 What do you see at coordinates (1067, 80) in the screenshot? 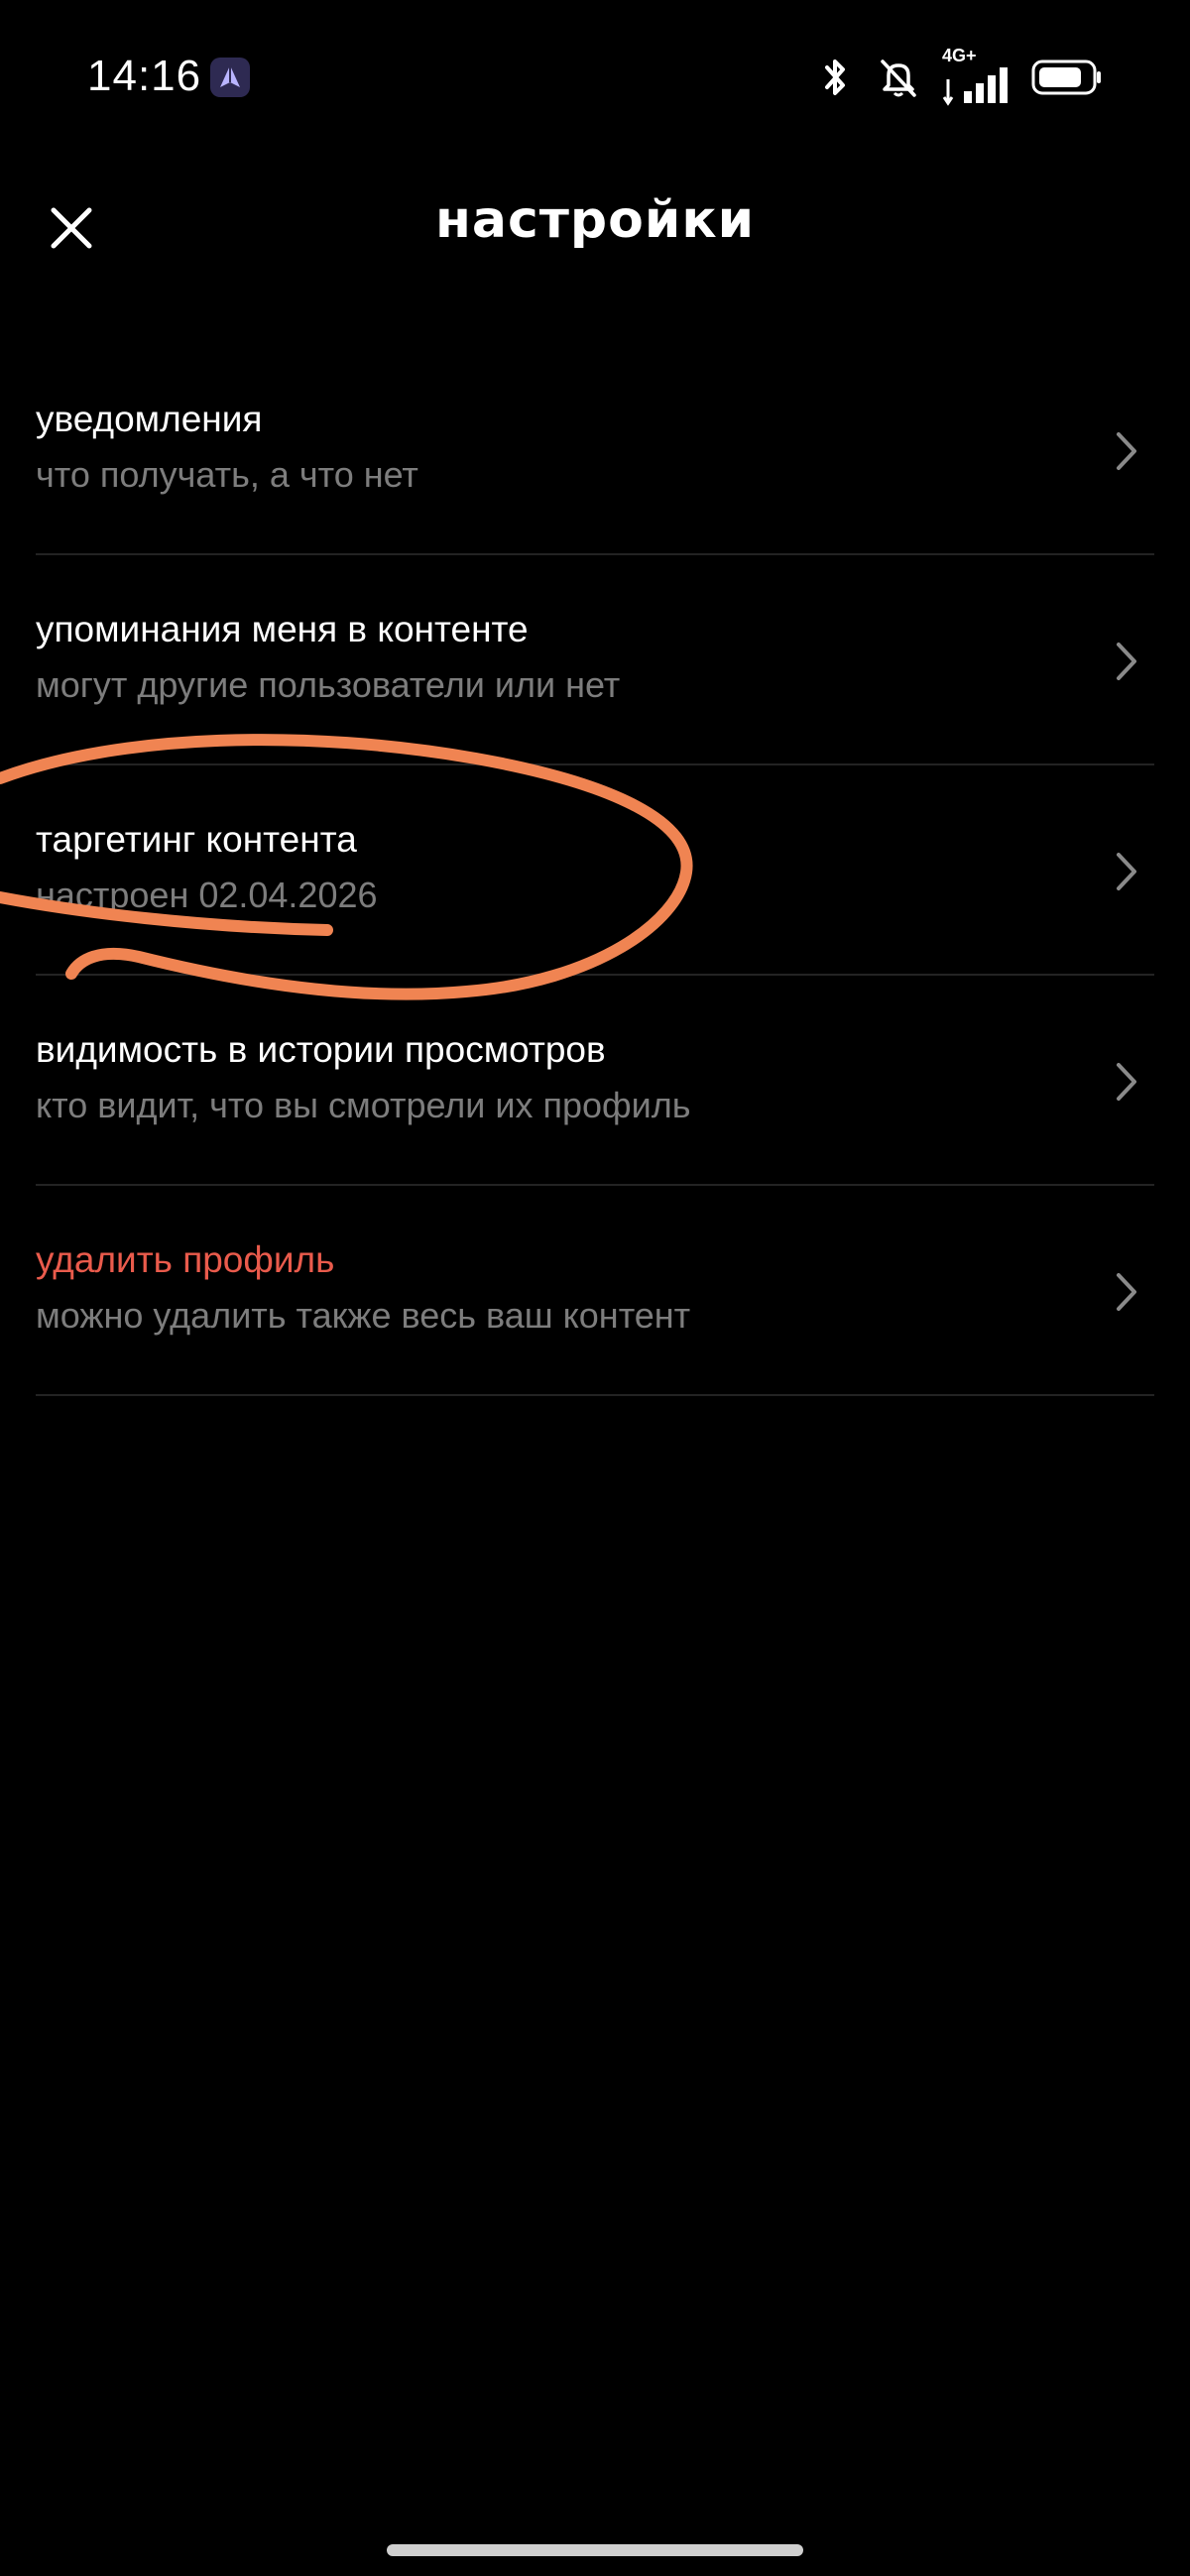
I see `battery-icon` at bounding box center [1067, 80].